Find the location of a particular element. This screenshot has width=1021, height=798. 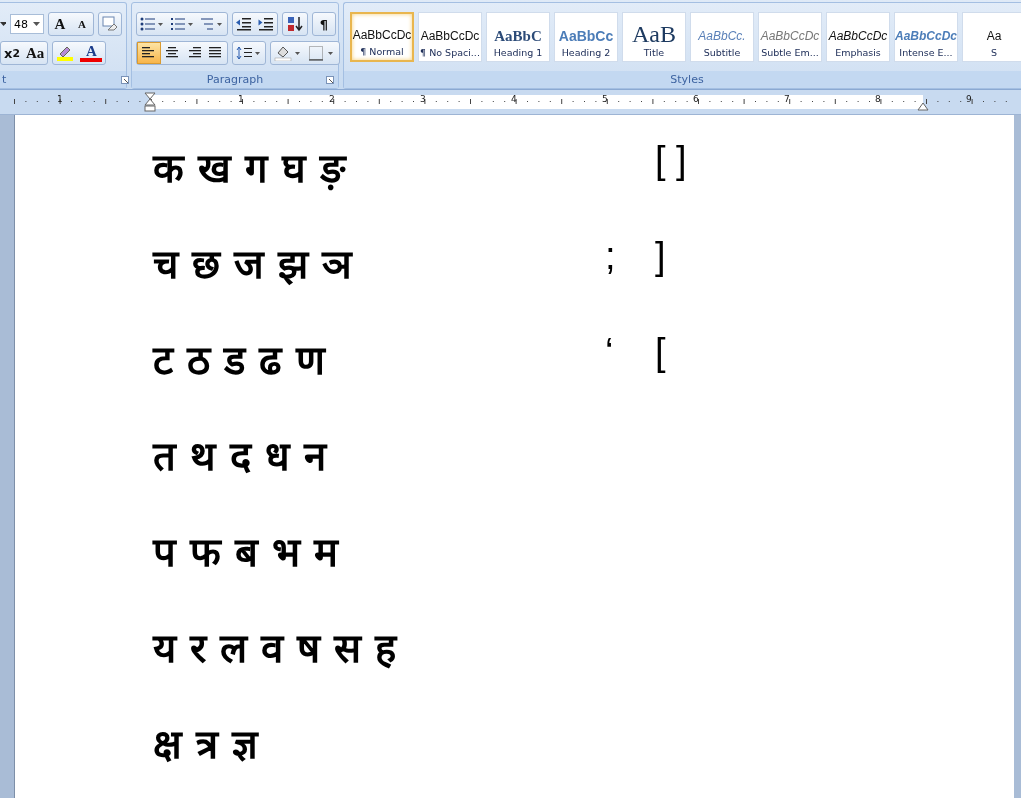

font-size-field: 48 is located at coordinates (27, 24).